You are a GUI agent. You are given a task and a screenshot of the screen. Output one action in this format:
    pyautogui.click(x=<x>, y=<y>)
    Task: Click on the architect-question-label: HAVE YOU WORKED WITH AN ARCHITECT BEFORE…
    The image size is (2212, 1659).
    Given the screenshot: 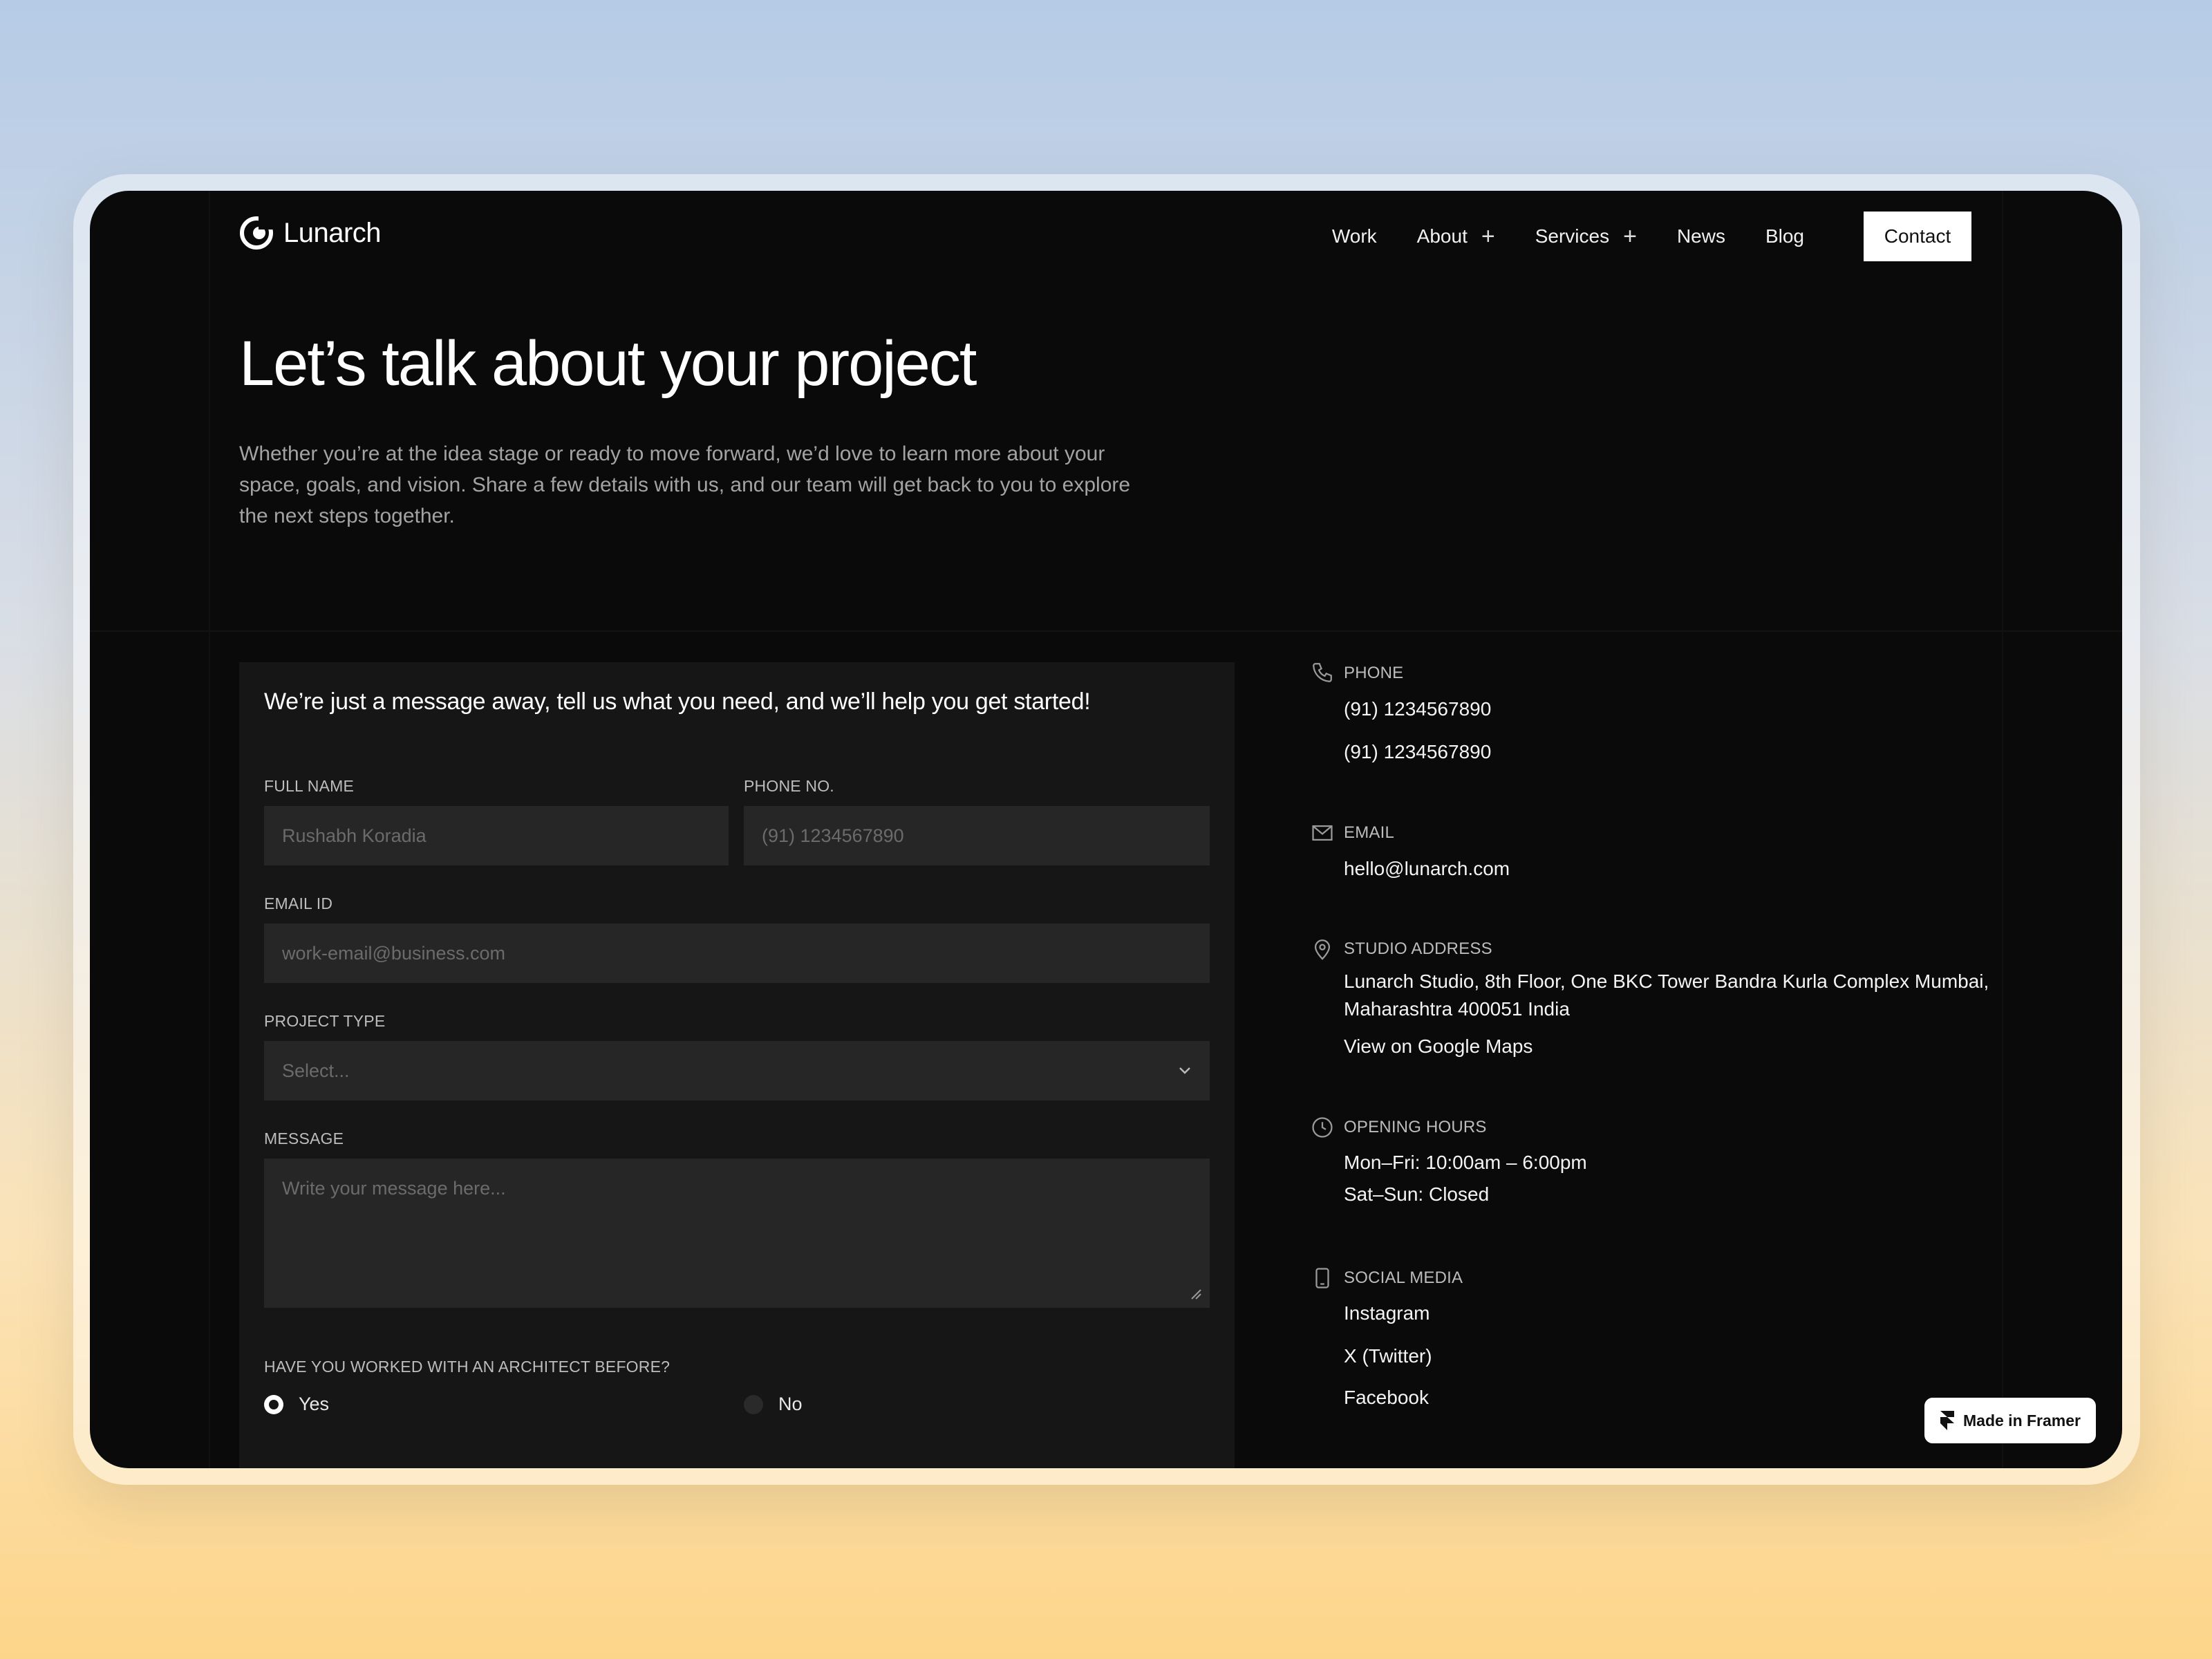 What is the action you would take?
    pyautogui.click(x=467, y=1367)
    